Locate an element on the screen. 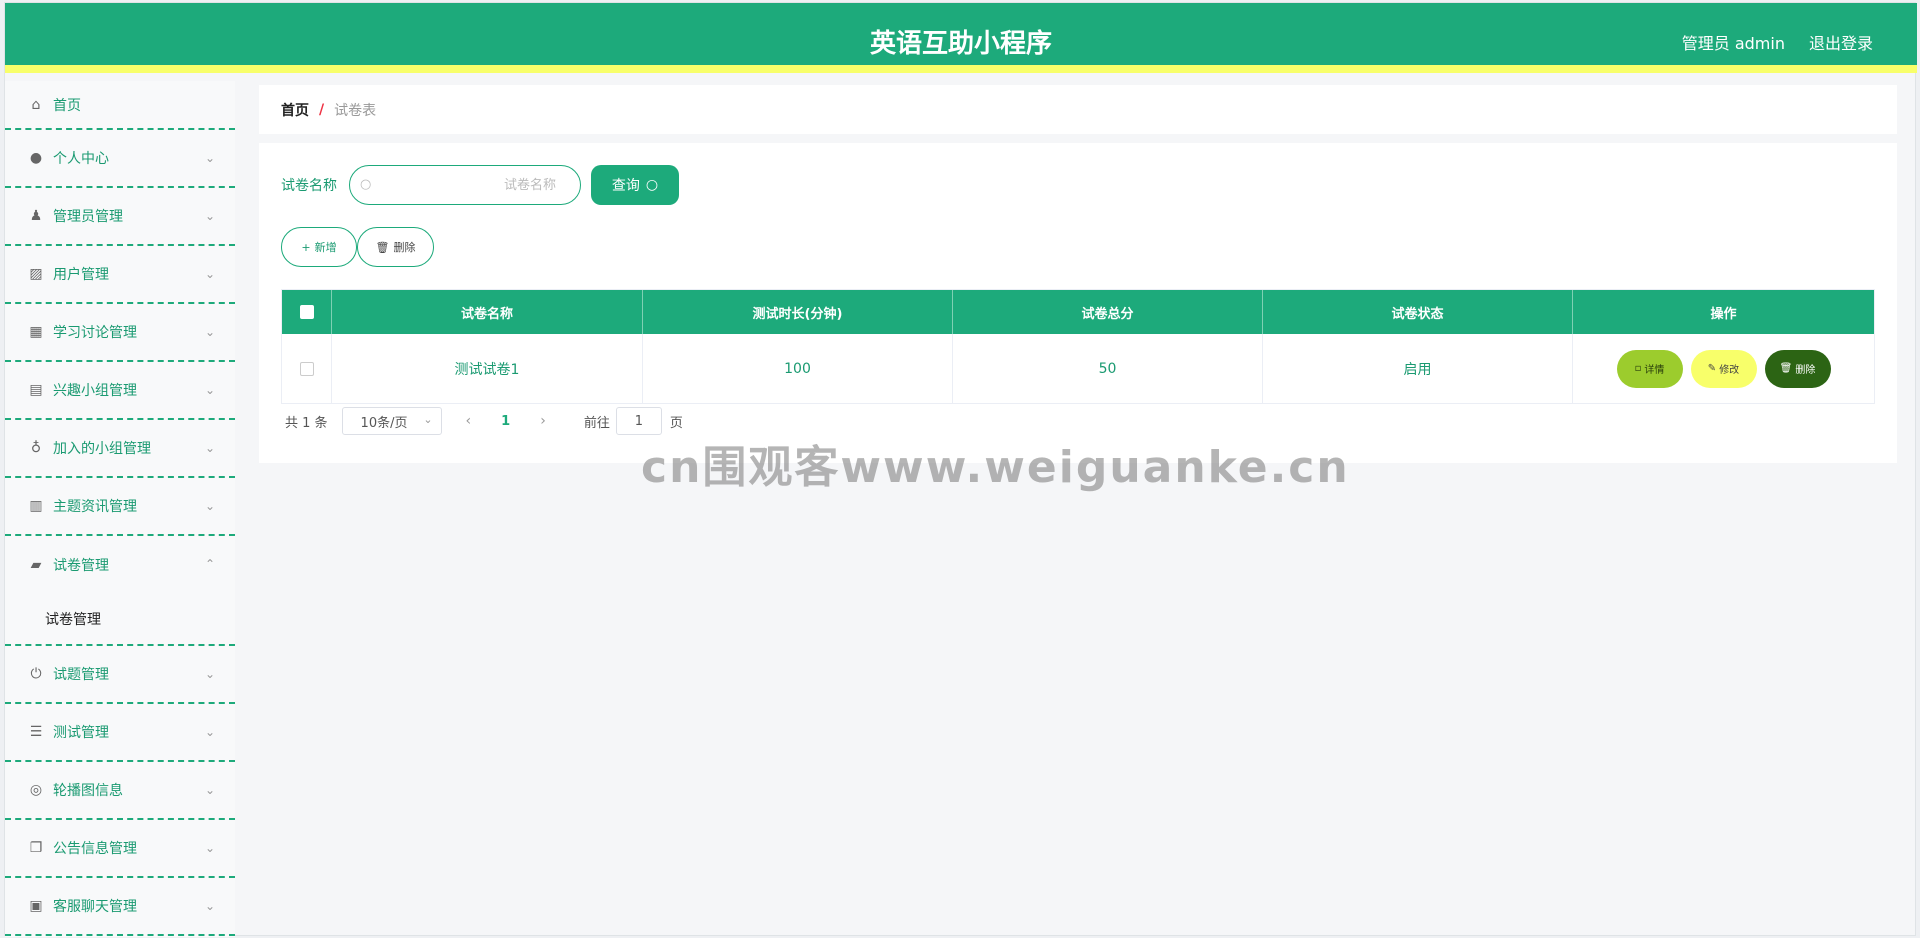 The image size is (1920, 938). app-title: 英语互助小程序 is located at coordinates (960, 44).